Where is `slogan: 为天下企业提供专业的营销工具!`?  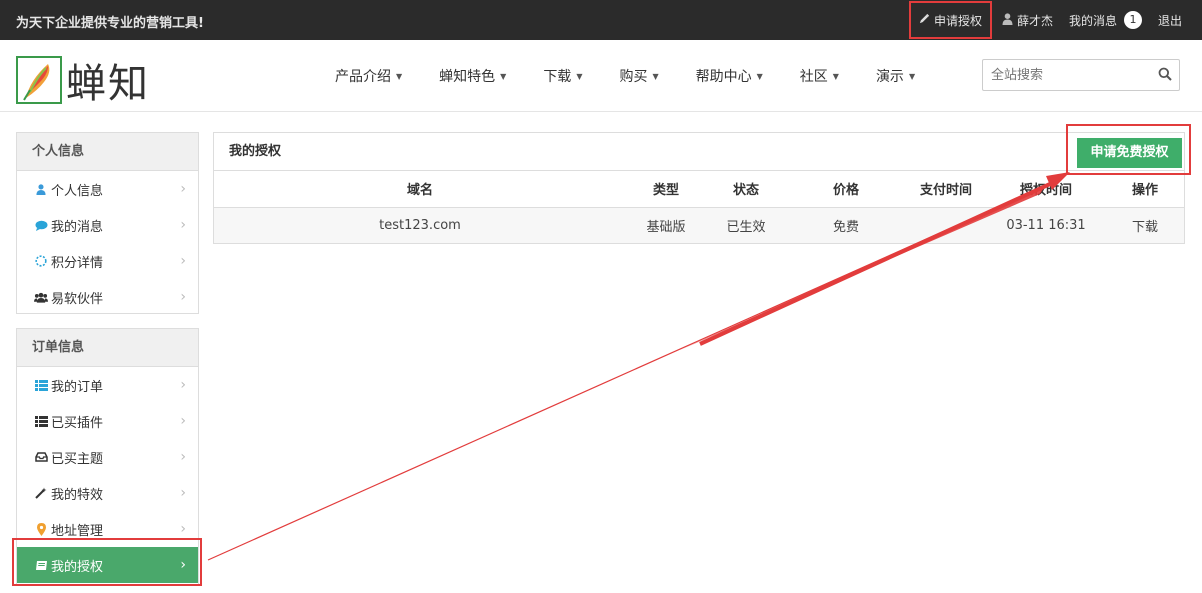
slogan: 为天下企业提供专业的营销工具! is located at coordinates (110, 23).